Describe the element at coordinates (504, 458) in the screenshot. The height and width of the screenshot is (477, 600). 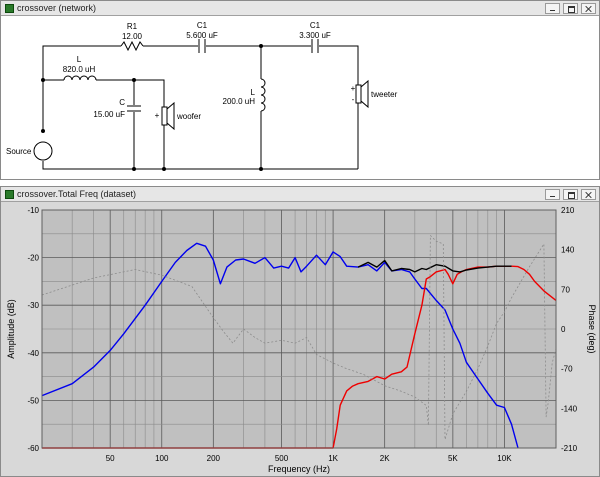
I see `x-tick-label: 10K` at that location.